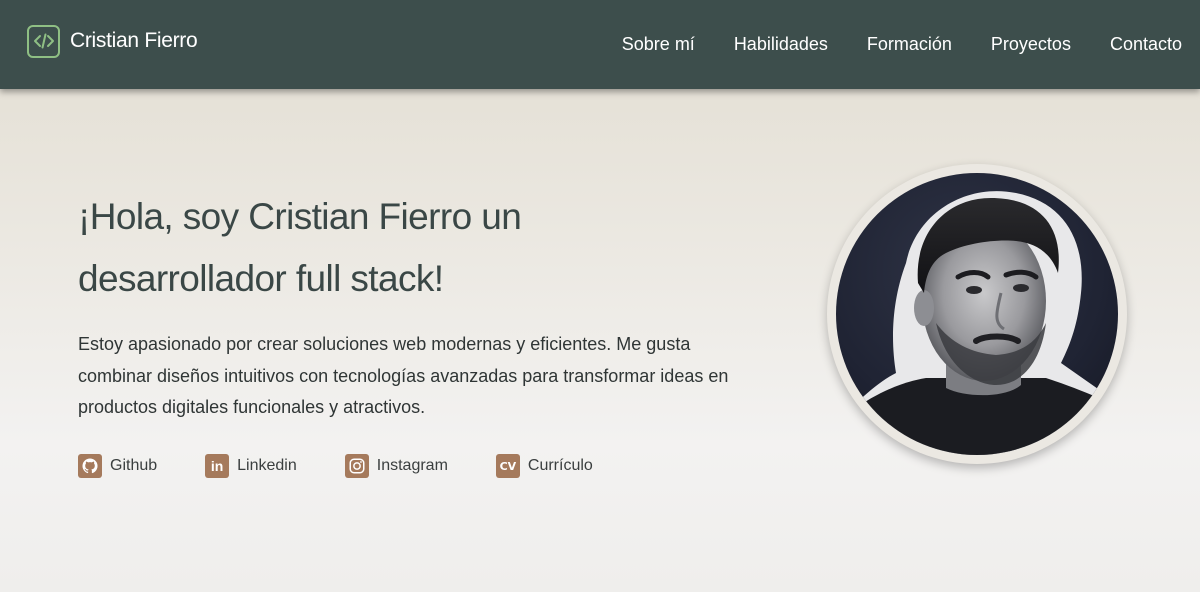  What do you see at coordinates (412, 465) in the screenshot?
I see `social-label-instagram: Instagram` at bounding box center [412, 465].